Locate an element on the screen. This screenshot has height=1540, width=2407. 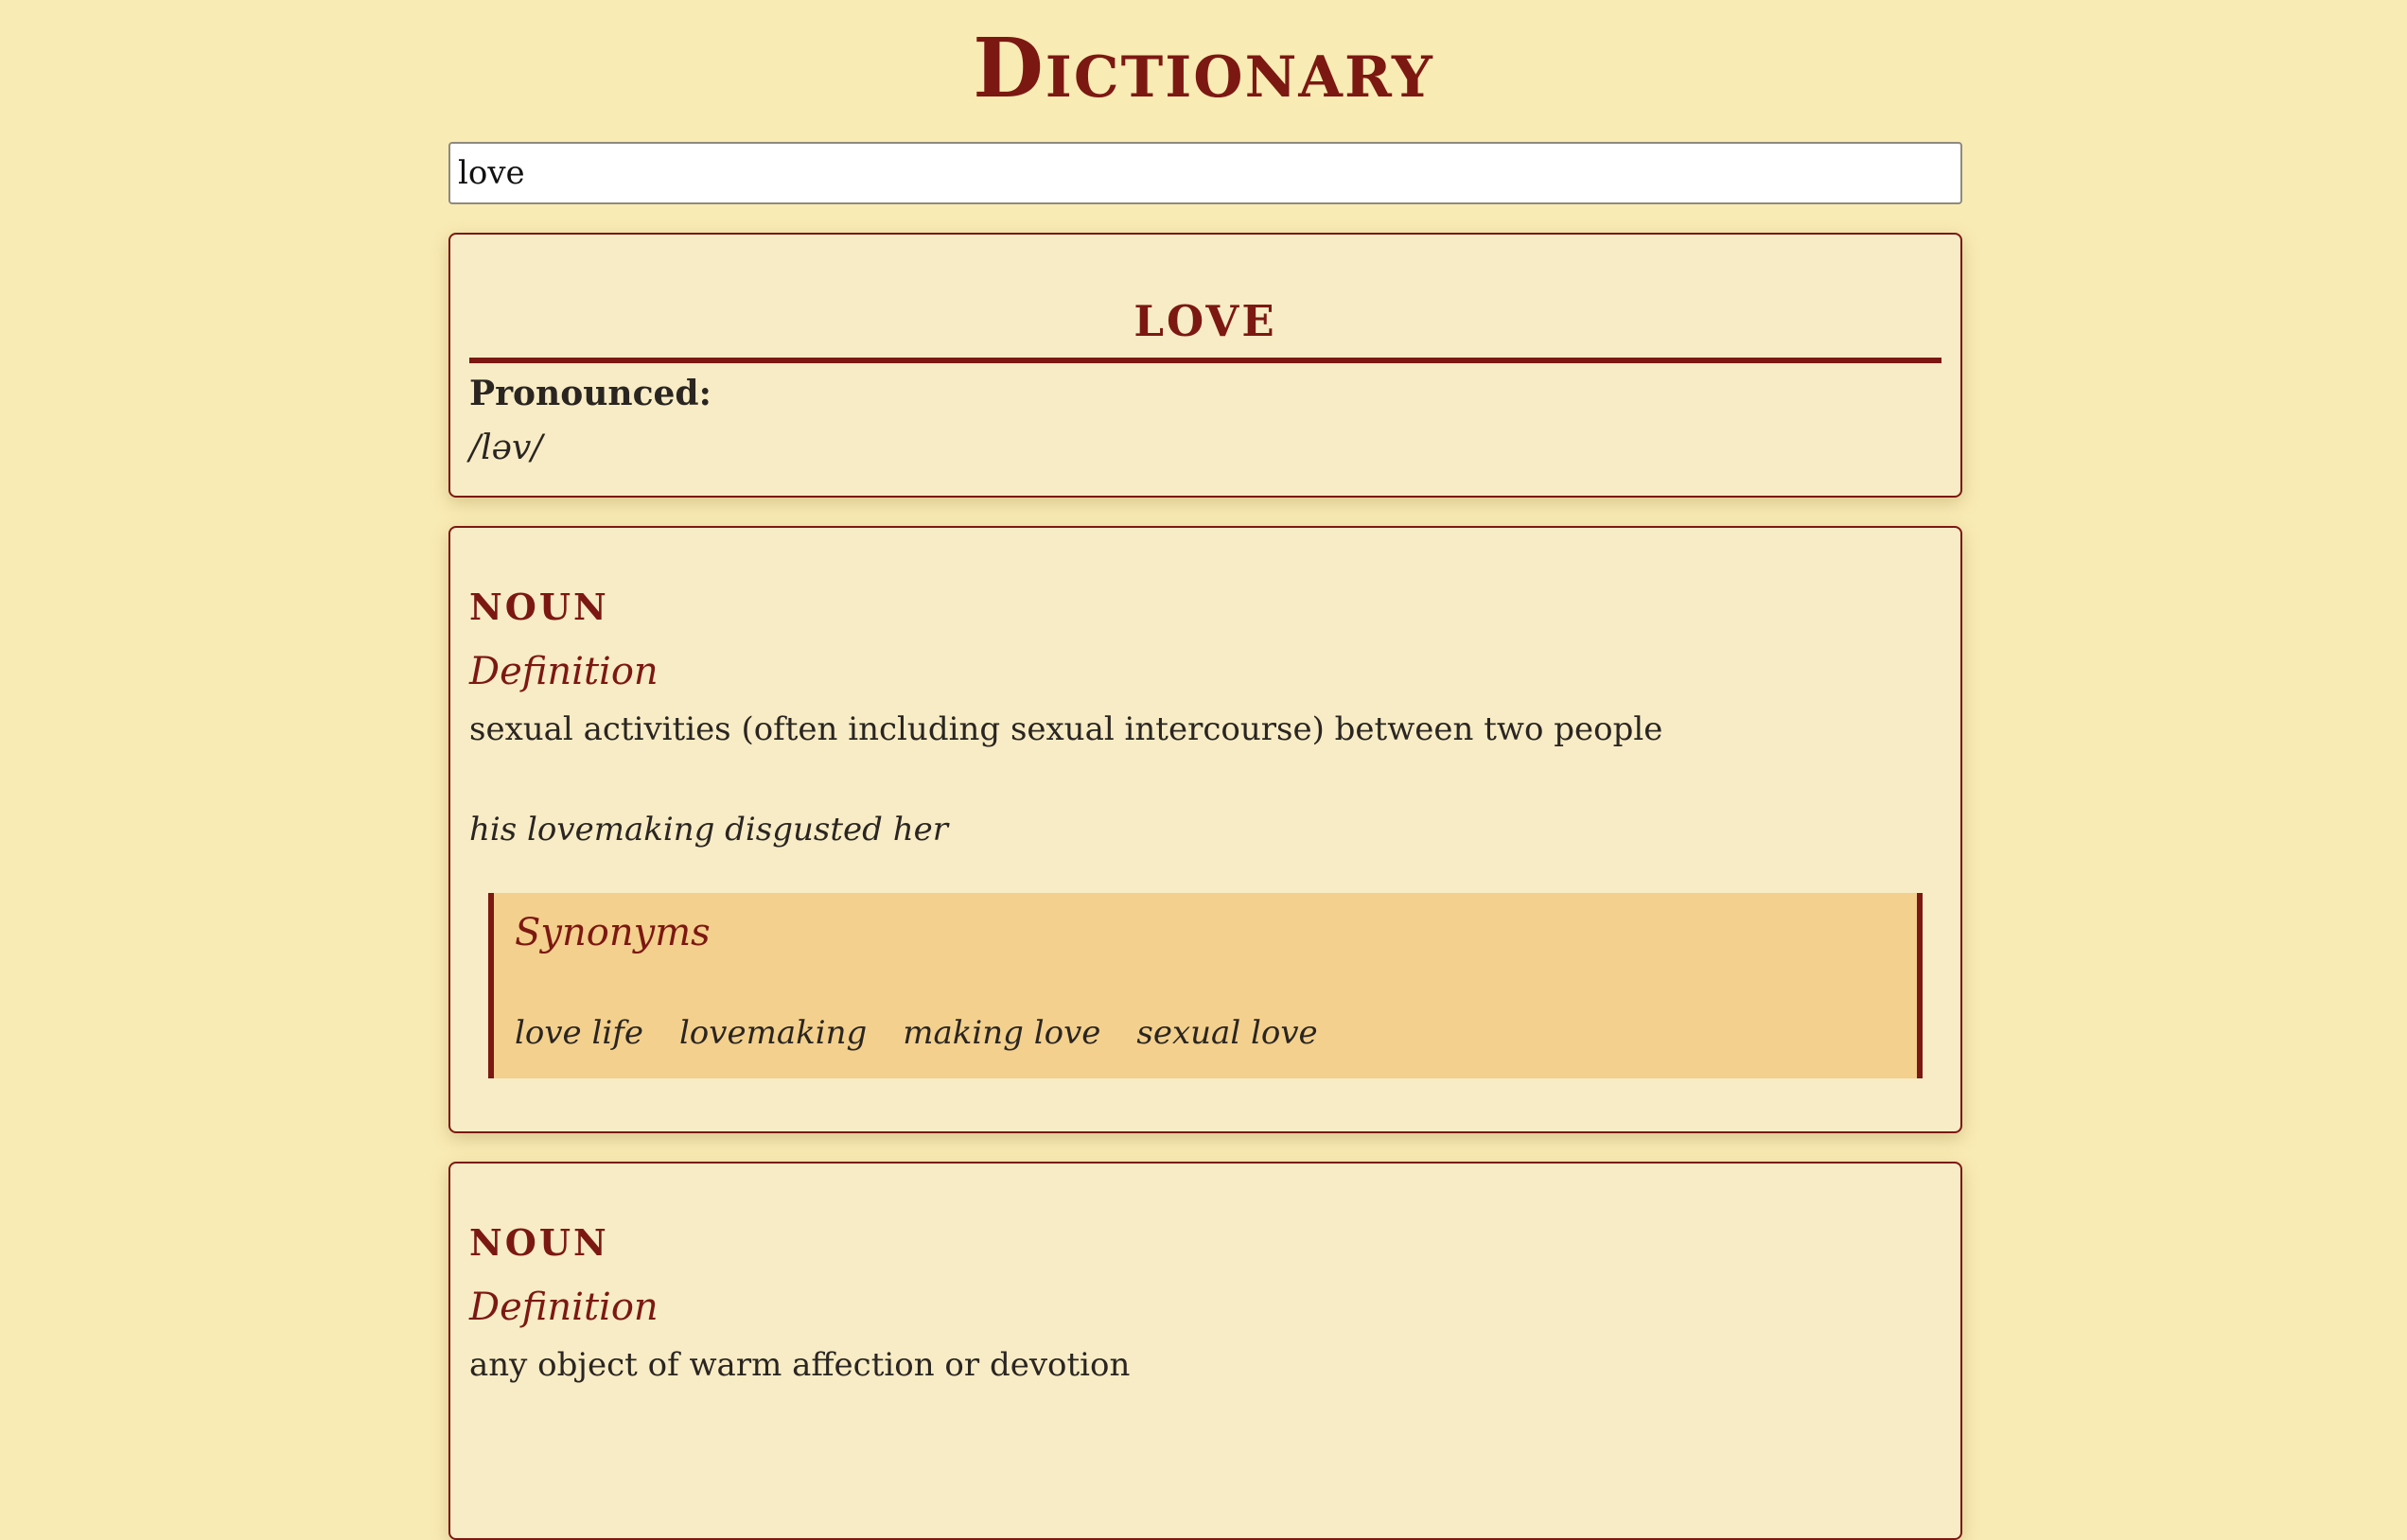
synonym-item: love life is located at coordinates (579, 1033).